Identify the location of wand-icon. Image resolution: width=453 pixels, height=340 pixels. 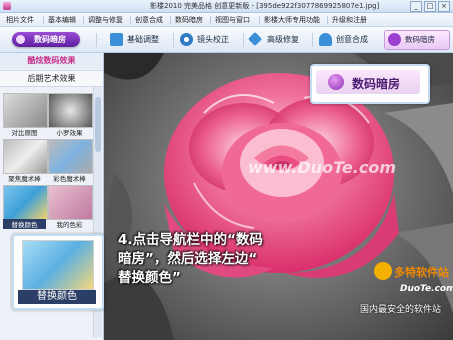
(255, 39).